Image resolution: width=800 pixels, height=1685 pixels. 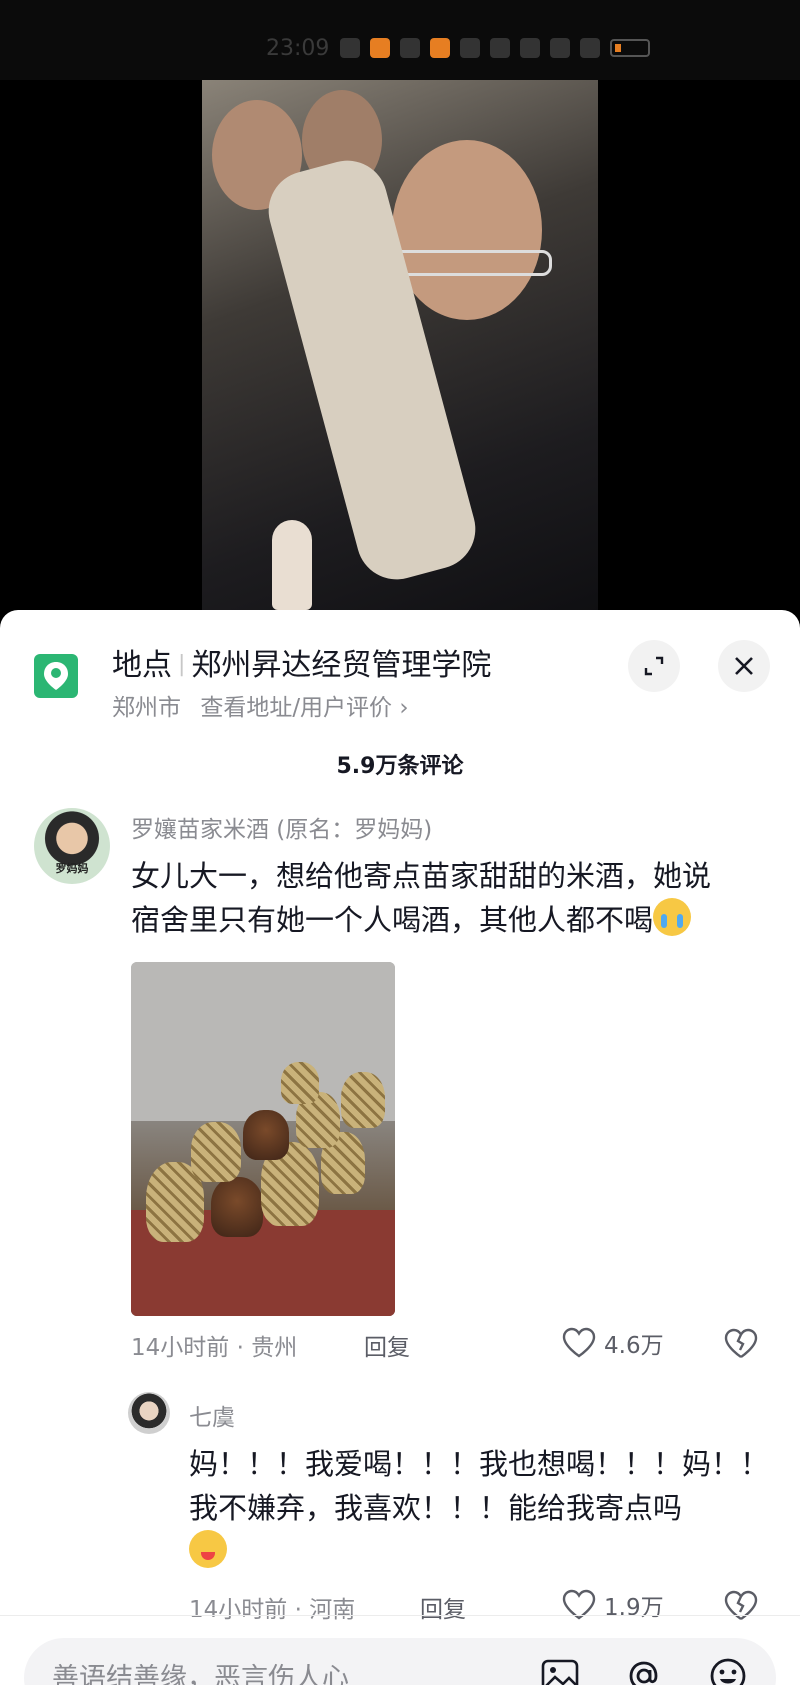 What do you see at coordinates (634, 1346) in the screenshot?
I see `like-count: 4.6万` at bounding box center [634, 1346].